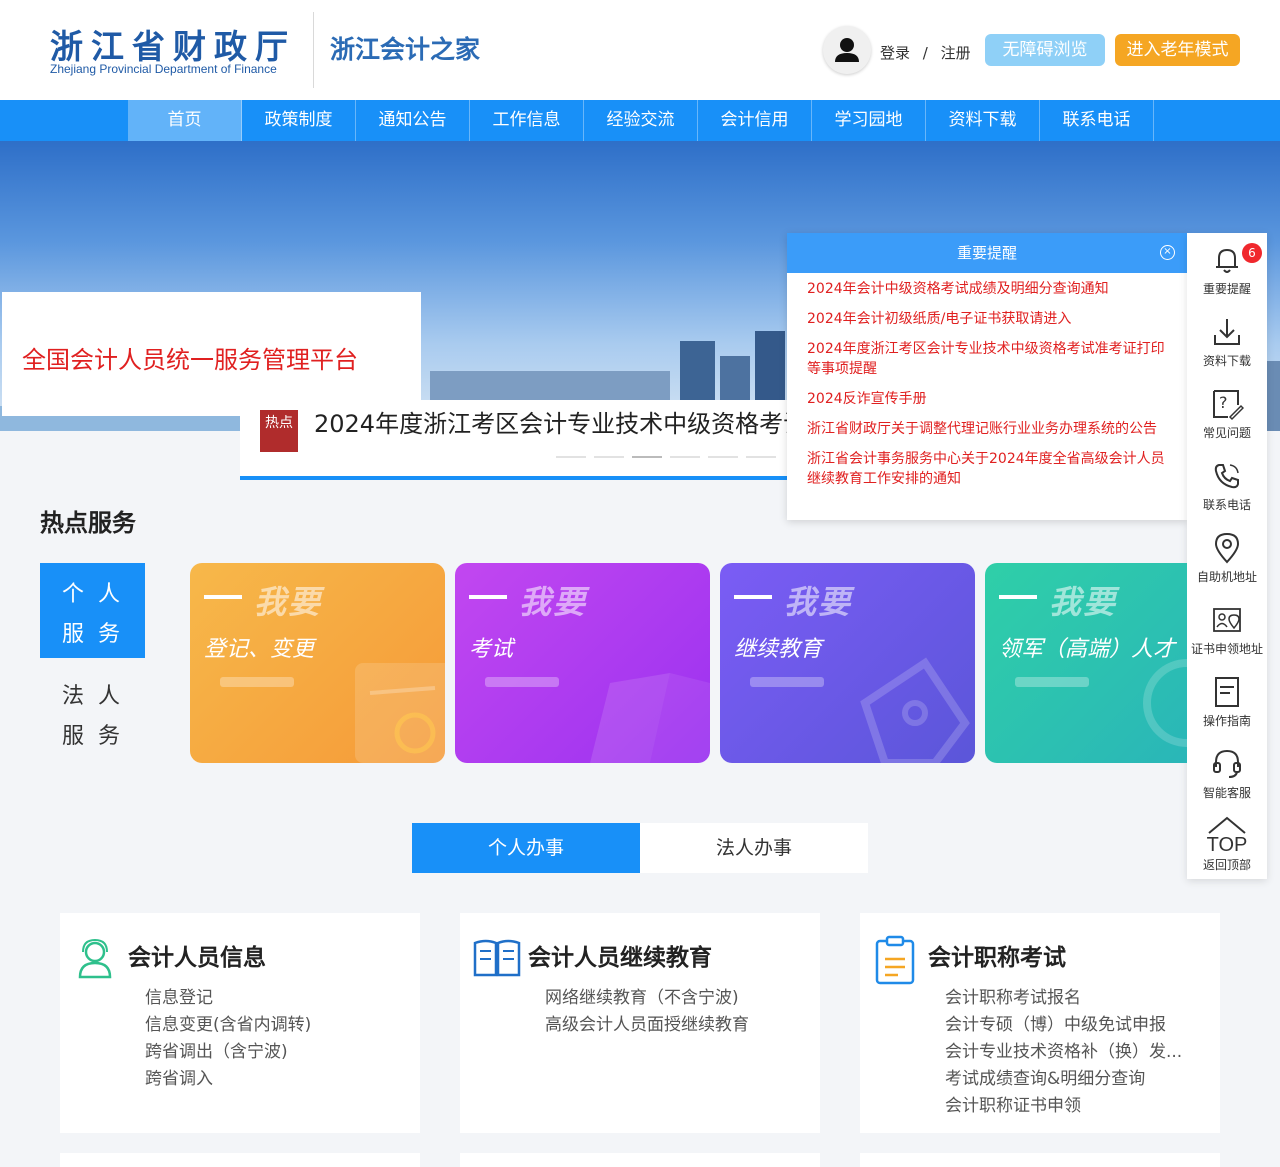  Describe the element at coordinates (520, 440) in the screenshot. I see `news-carousel: 热点 2024年度浙江考区会计专业技术中级资格考试准考证打印` at that location.